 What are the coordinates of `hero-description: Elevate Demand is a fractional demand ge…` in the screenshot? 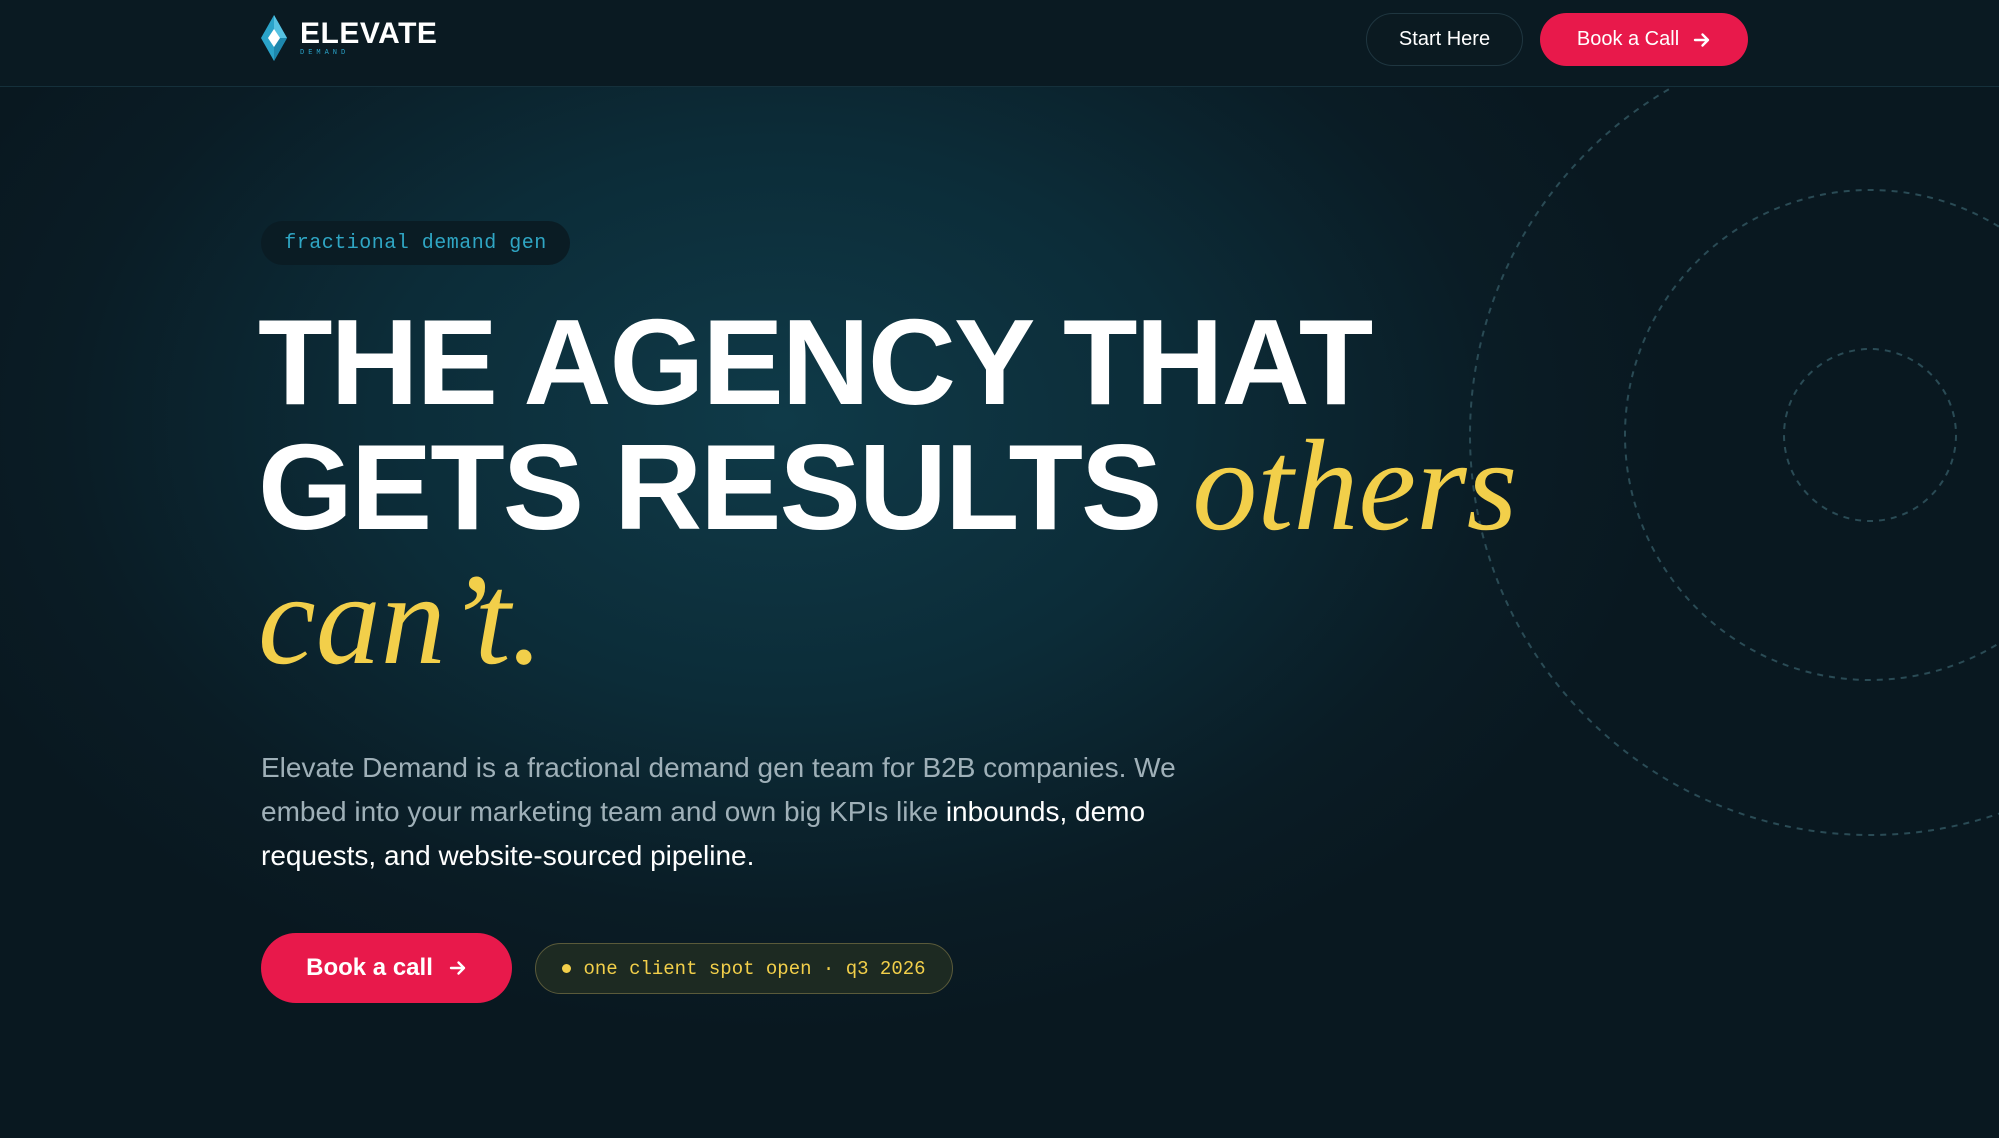 It's located at (751, 812).